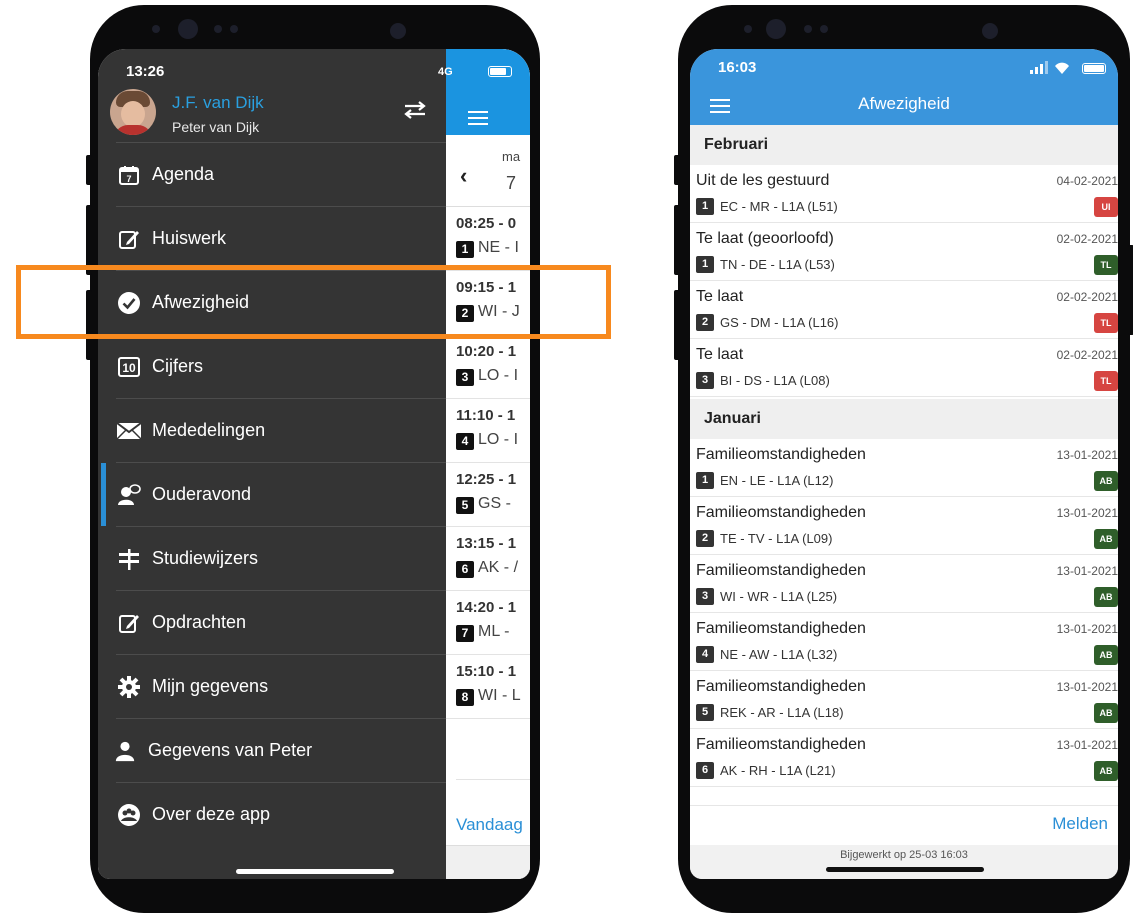  What do you see at coordinates (779, 596) in the screenshot?
I see `lesson-info: WI - WR - L1A (L25)` at bounding box center [779, 596].